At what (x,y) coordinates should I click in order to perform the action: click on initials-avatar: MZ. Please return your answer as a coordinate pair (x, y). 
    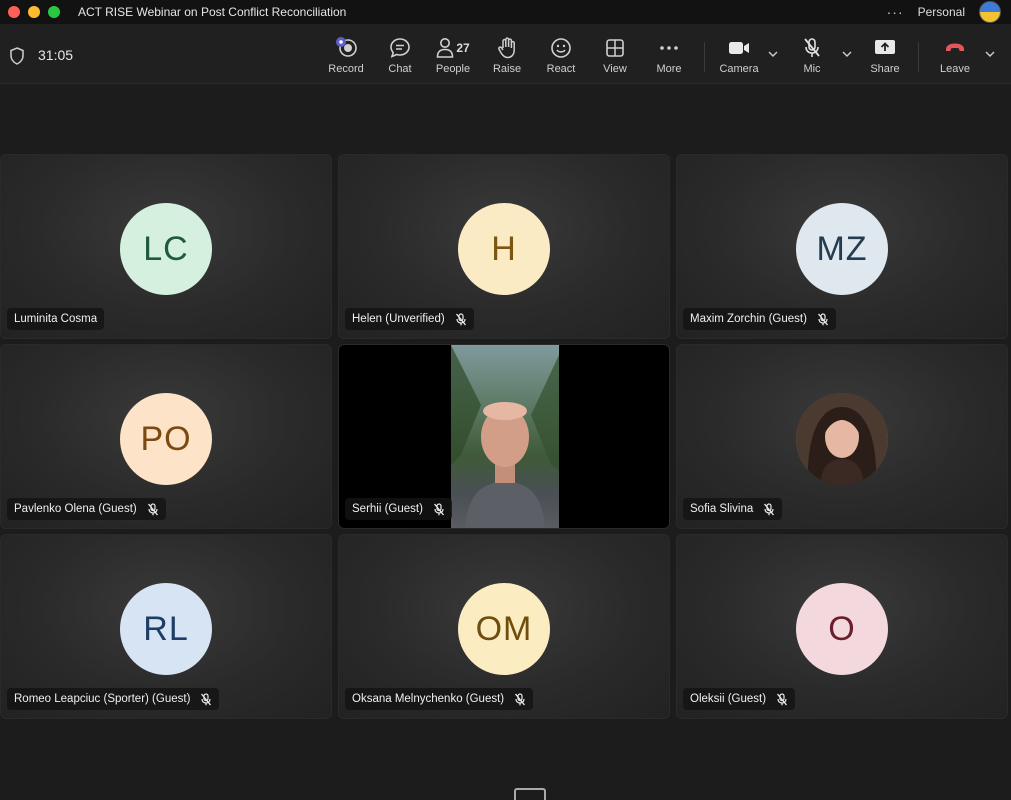
    Looking at the image, I should click on (842, 249).